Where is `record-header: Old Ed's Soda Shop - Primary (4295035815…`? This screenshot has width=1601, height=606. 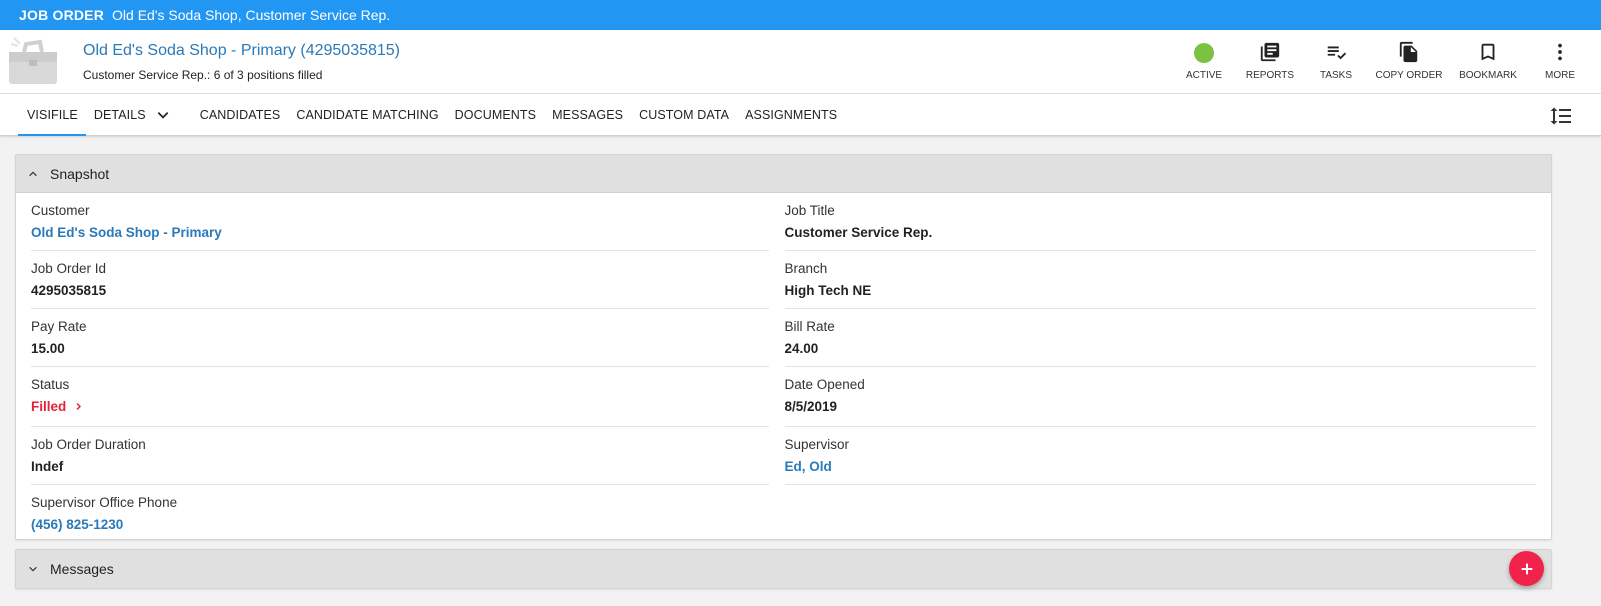 record-header: Old Ed's Soda Shop - Primary (4295035815… is located at coordinates (800, 62).